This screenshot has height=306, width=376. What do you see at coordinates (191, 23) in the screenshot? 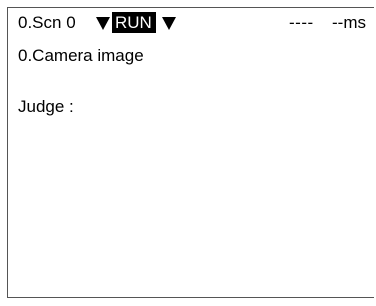
I see `status-bar: 0.Scn 0 RUN ---- --ms` at bounding box center [191, 23].